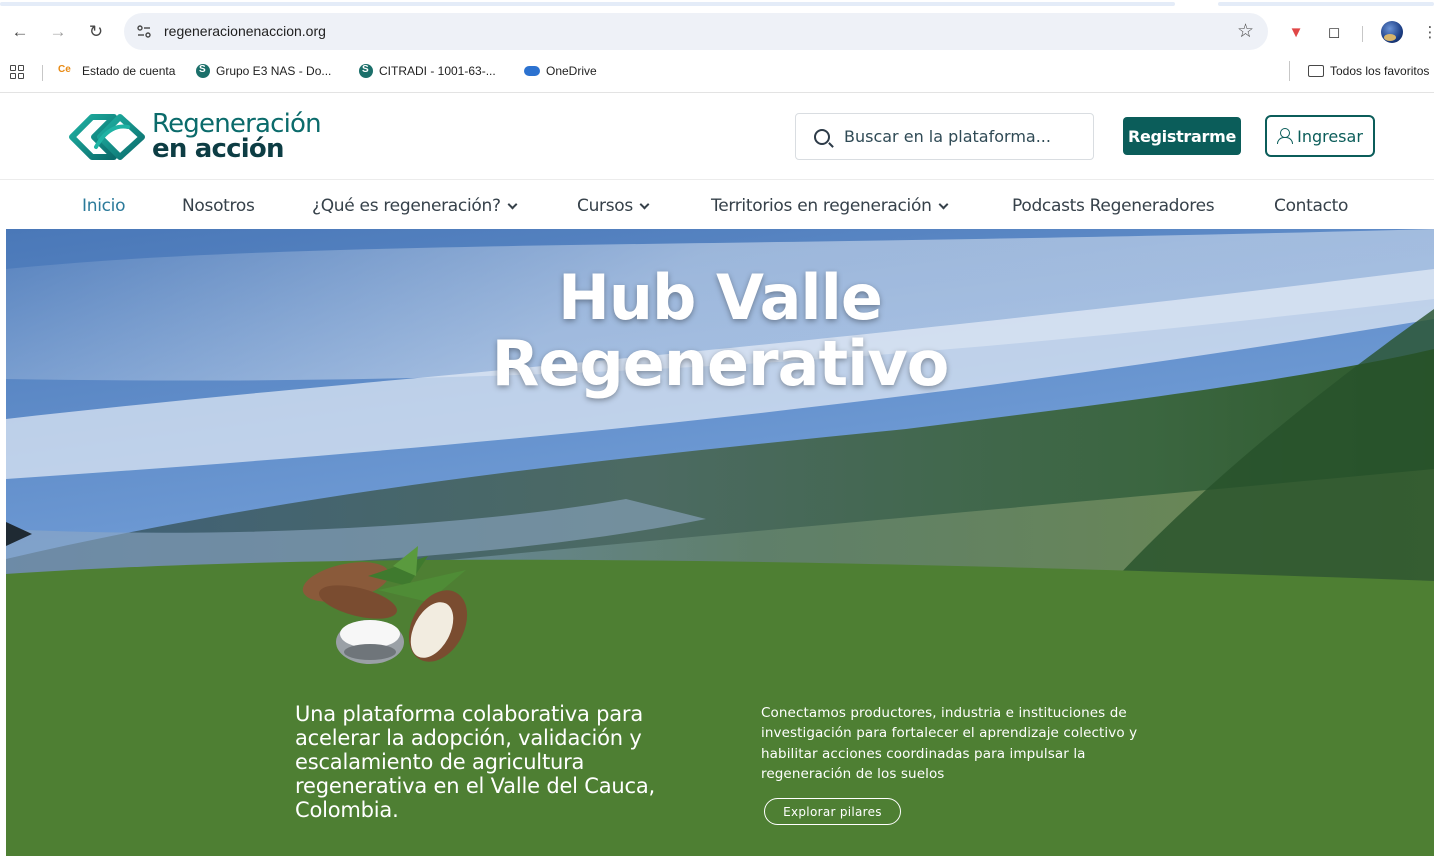 The image size is (1434, 856). What do you see at coordinates (720, 297) in the screenshot?
I see `hero-title-line1: Hub Valle` at bounding box center [720, 297].